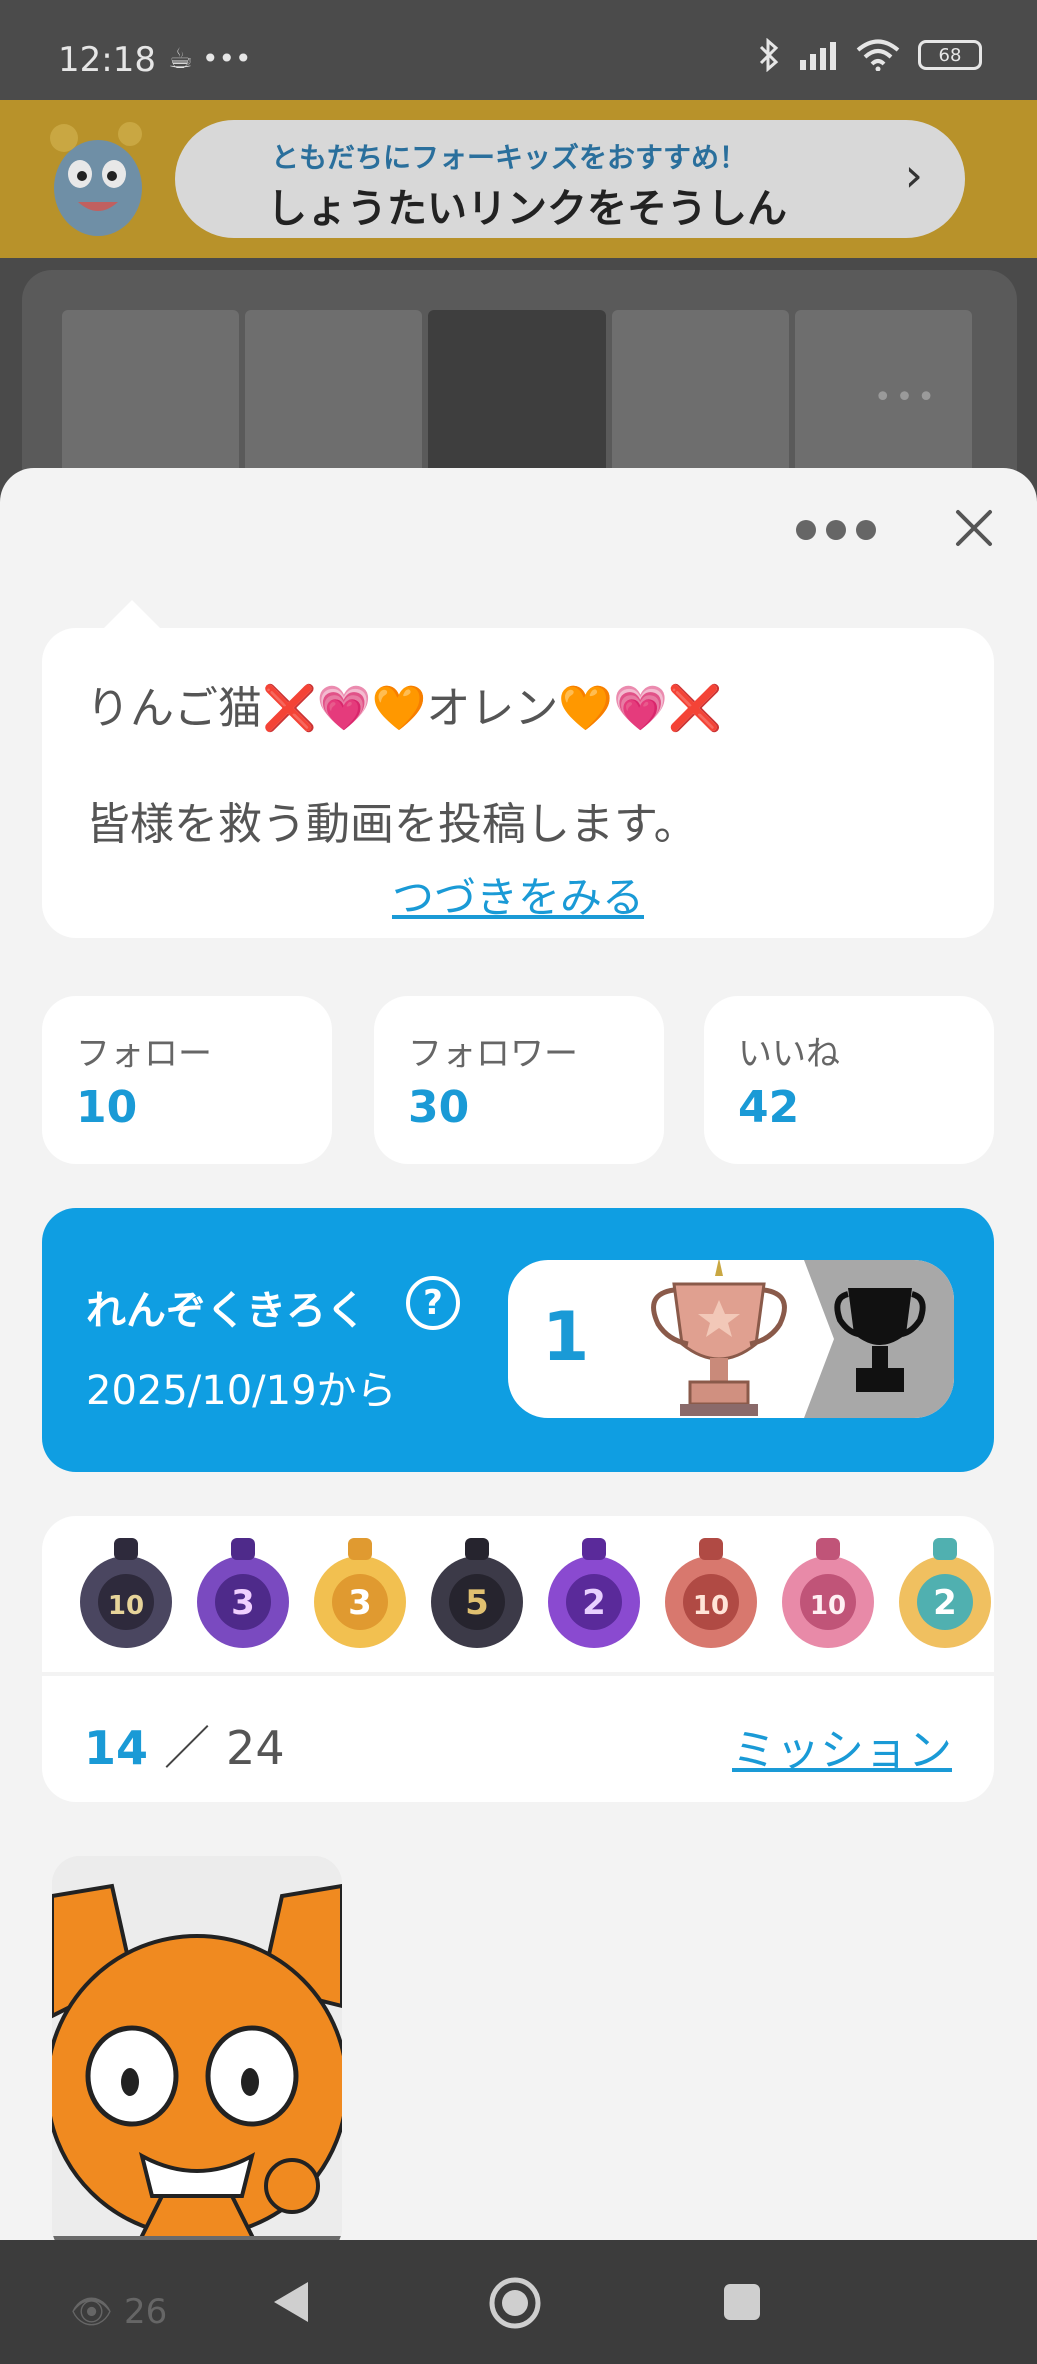 The width and height of the screenshot is (1037, 2364). I want to click on stat-label: いいね, so click(789, 1054).